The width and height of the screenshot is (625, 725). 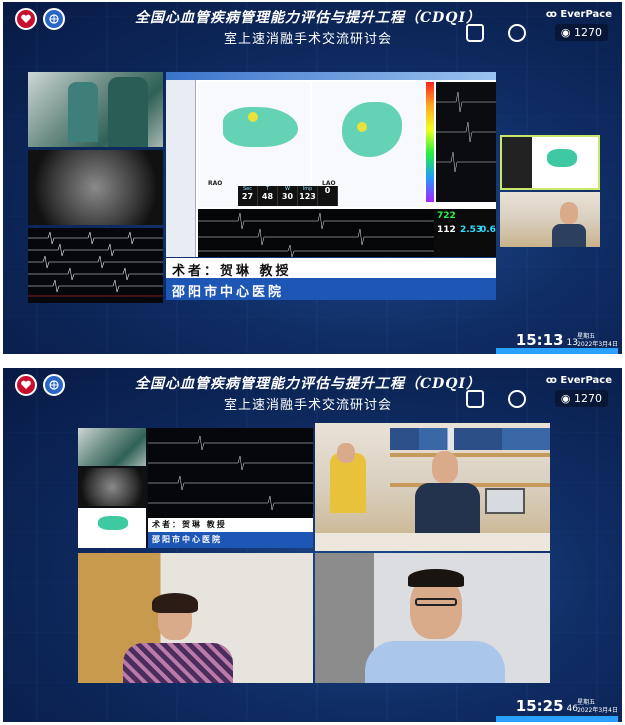 I want to click on mapping-side-panel, so click(x=181, y=168).